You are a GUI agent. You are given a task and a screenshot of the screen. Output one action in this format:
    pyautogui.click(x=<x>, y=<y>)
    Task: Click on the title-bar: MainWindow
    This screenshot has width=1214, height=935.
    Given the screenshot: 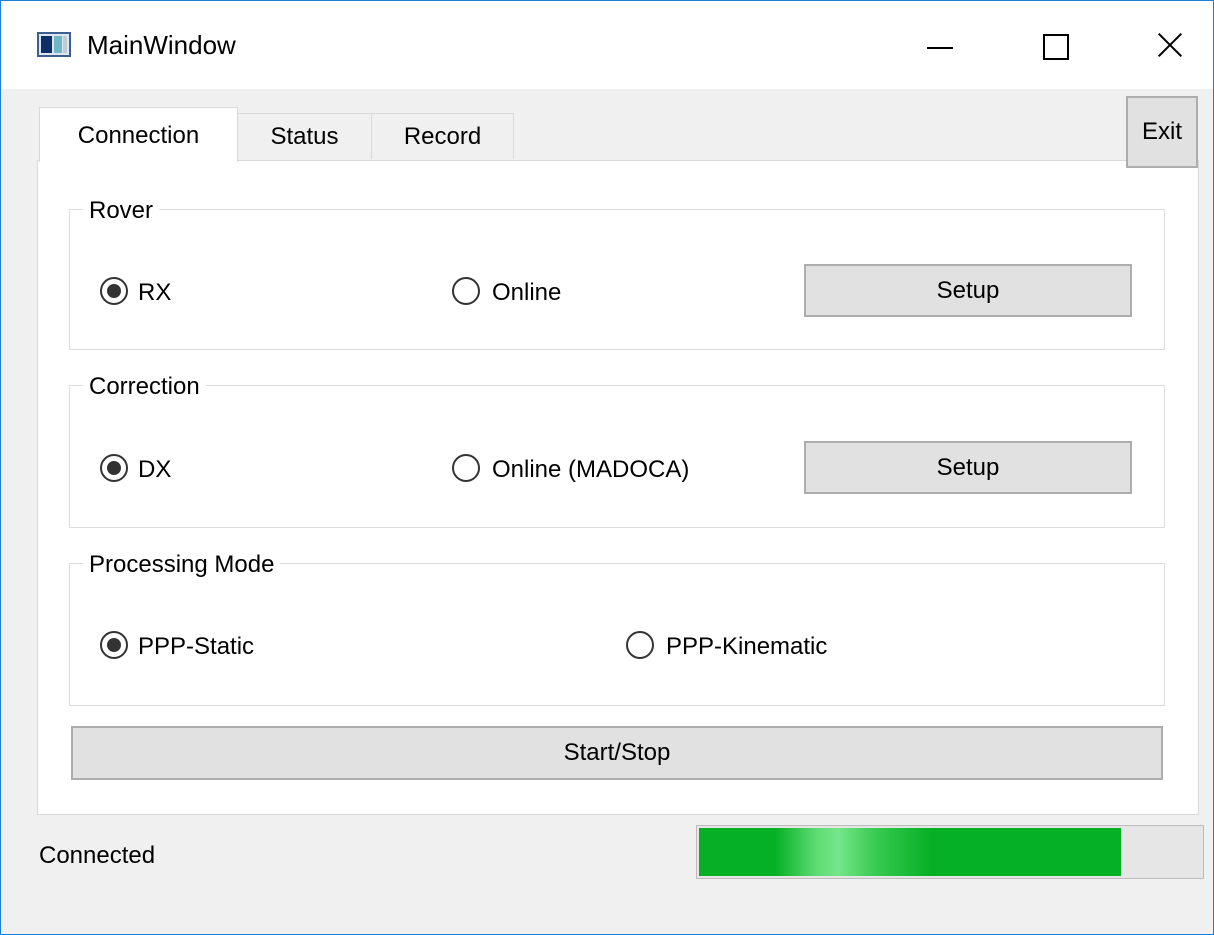 What is the action you would take?
    pyautogui.click(x=607, y=45)
    